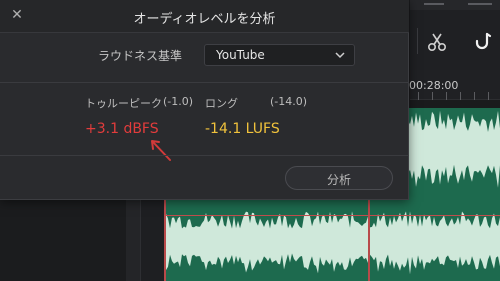 The image size is (500, 281). Describe the element at coordinates (434, 85) in the screenshot. I see `ruler-timecode: 00:28:00` at that location.